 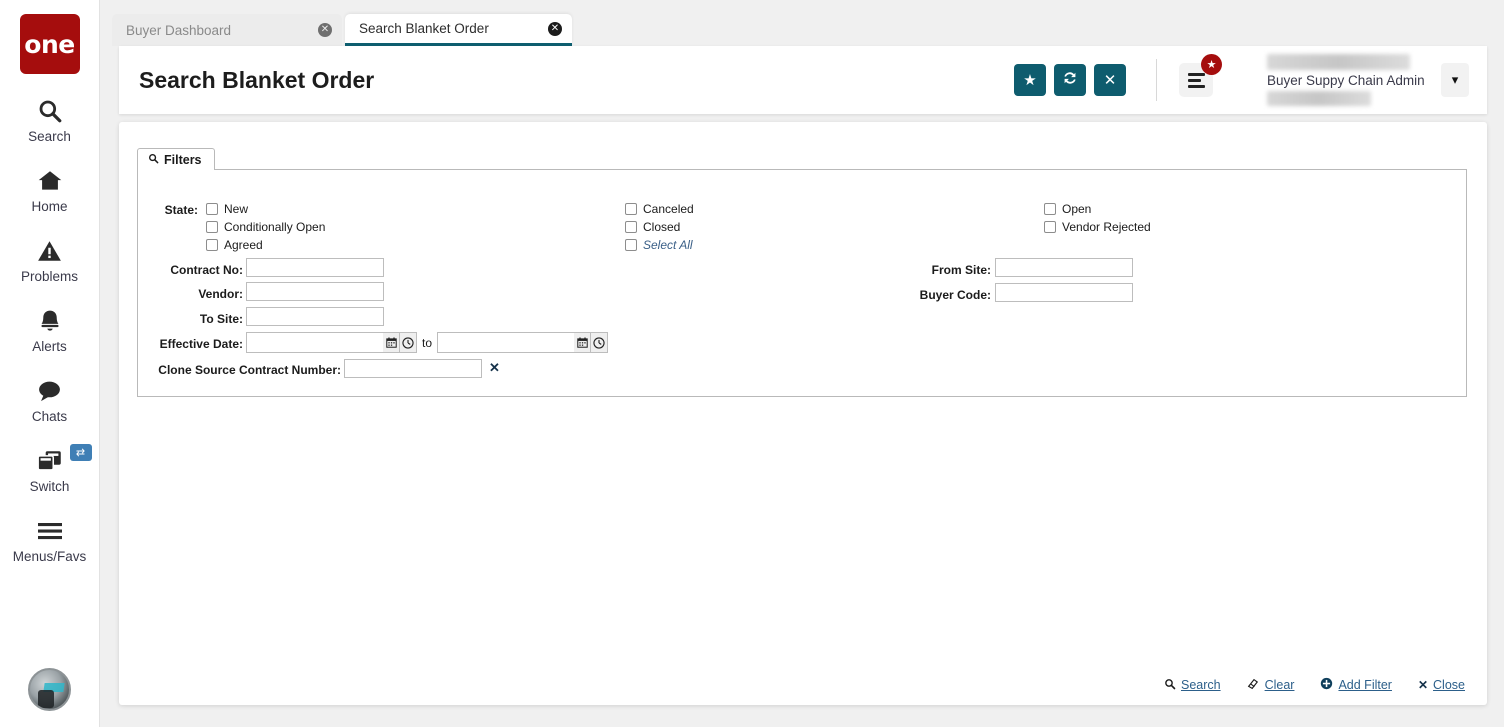 I want to click on checkbox-new: New, so click(x=227, y=209).